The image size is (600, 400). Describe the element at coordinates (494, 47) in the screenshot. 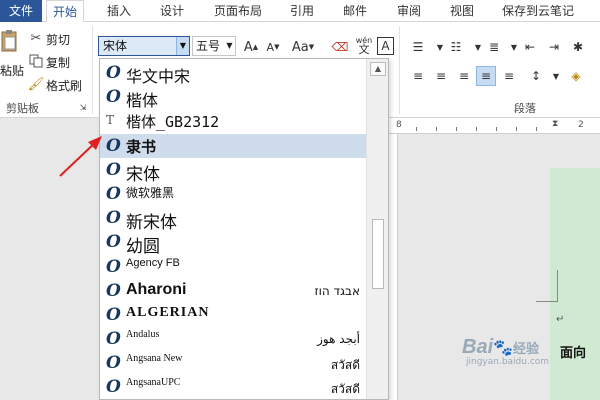

I see `multilevel-list-icon: ≣` at that location.